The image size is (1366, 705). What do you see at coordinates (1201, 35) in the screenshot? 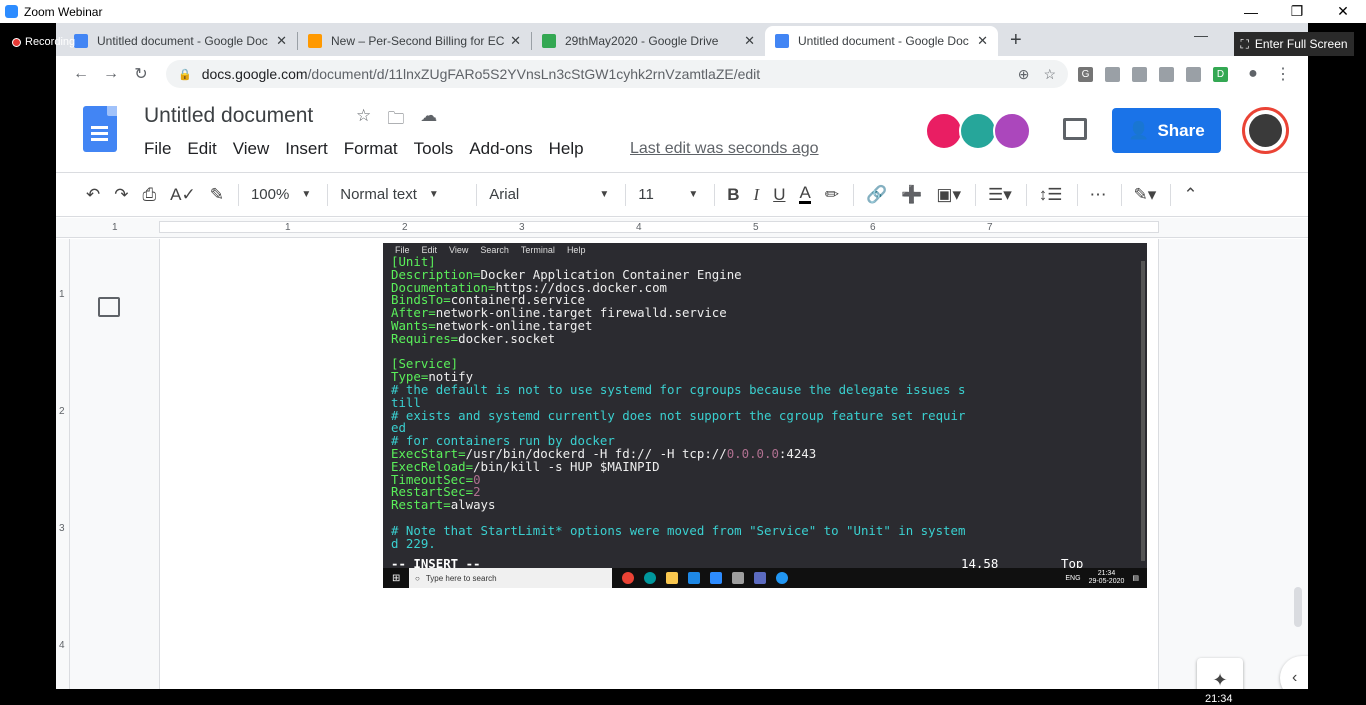
I see `browser-minimize-button: —` at bounding box center [1201, 35].